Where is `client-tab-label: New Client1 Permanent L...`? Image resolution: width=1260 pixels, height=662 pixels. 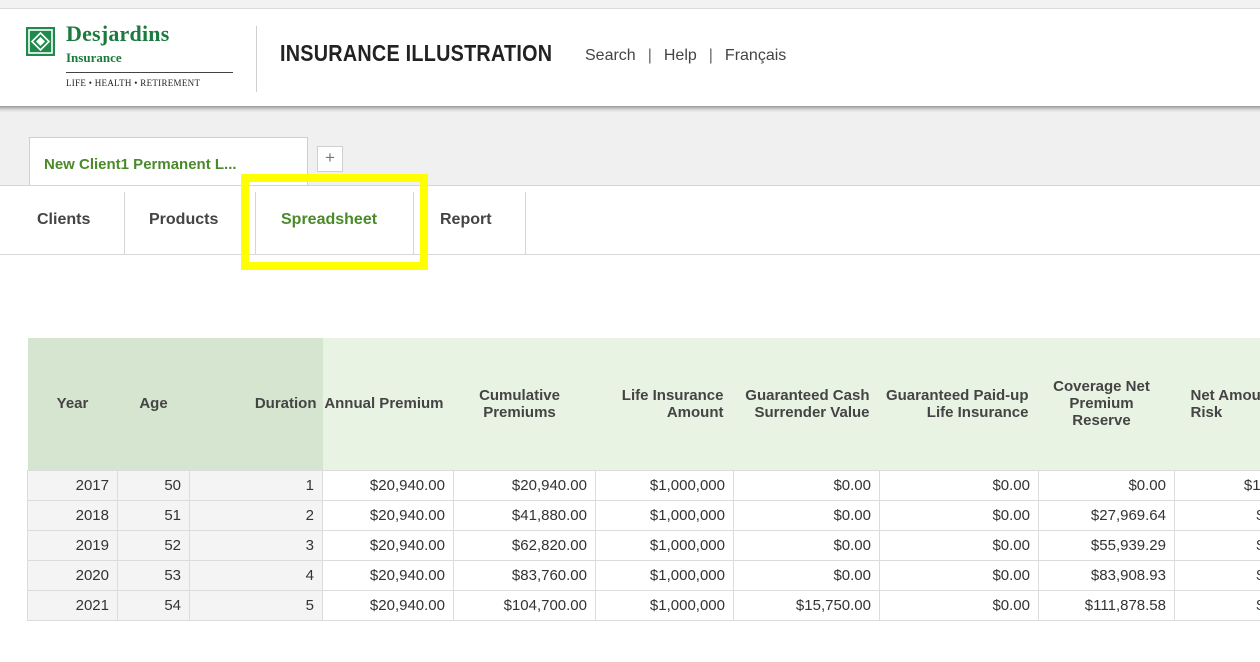
client-tab-label: New Client1 Permanent L... is located at coordinates (140, 164).